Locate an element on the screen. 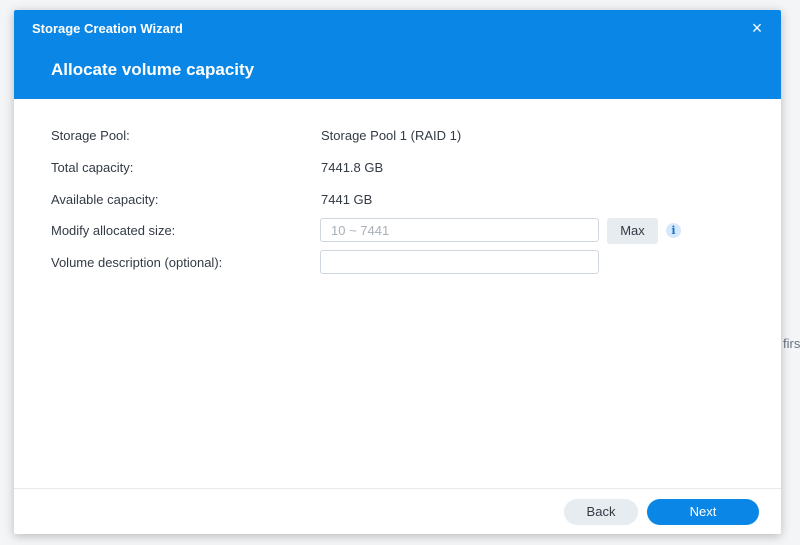 The image size is (800, 545). volume-description-row: Volume description (optional): is located at coordinates (401, 262).